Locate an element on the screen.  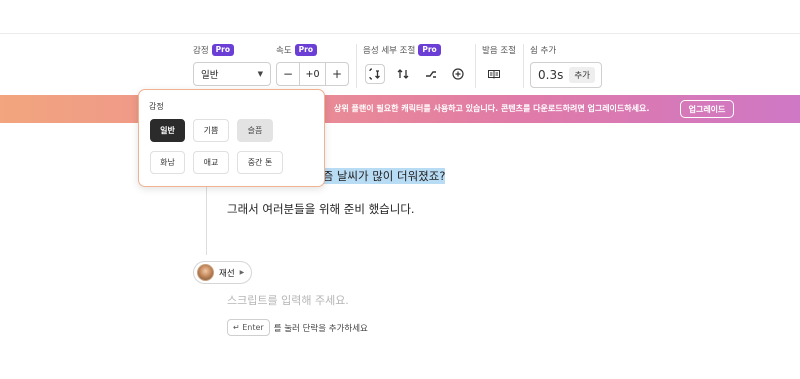
pause-label-group: 쉼 추가 is located at coordinates (543, 50).